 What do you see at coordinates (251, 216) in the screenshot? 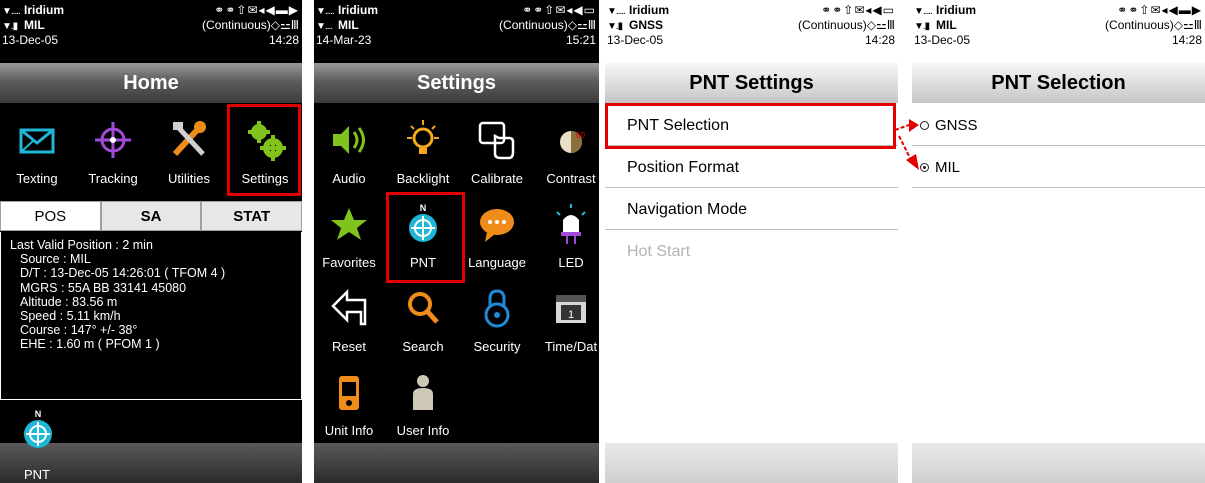
I see `tab-stat: STAT` at bounding box center [251, 216].